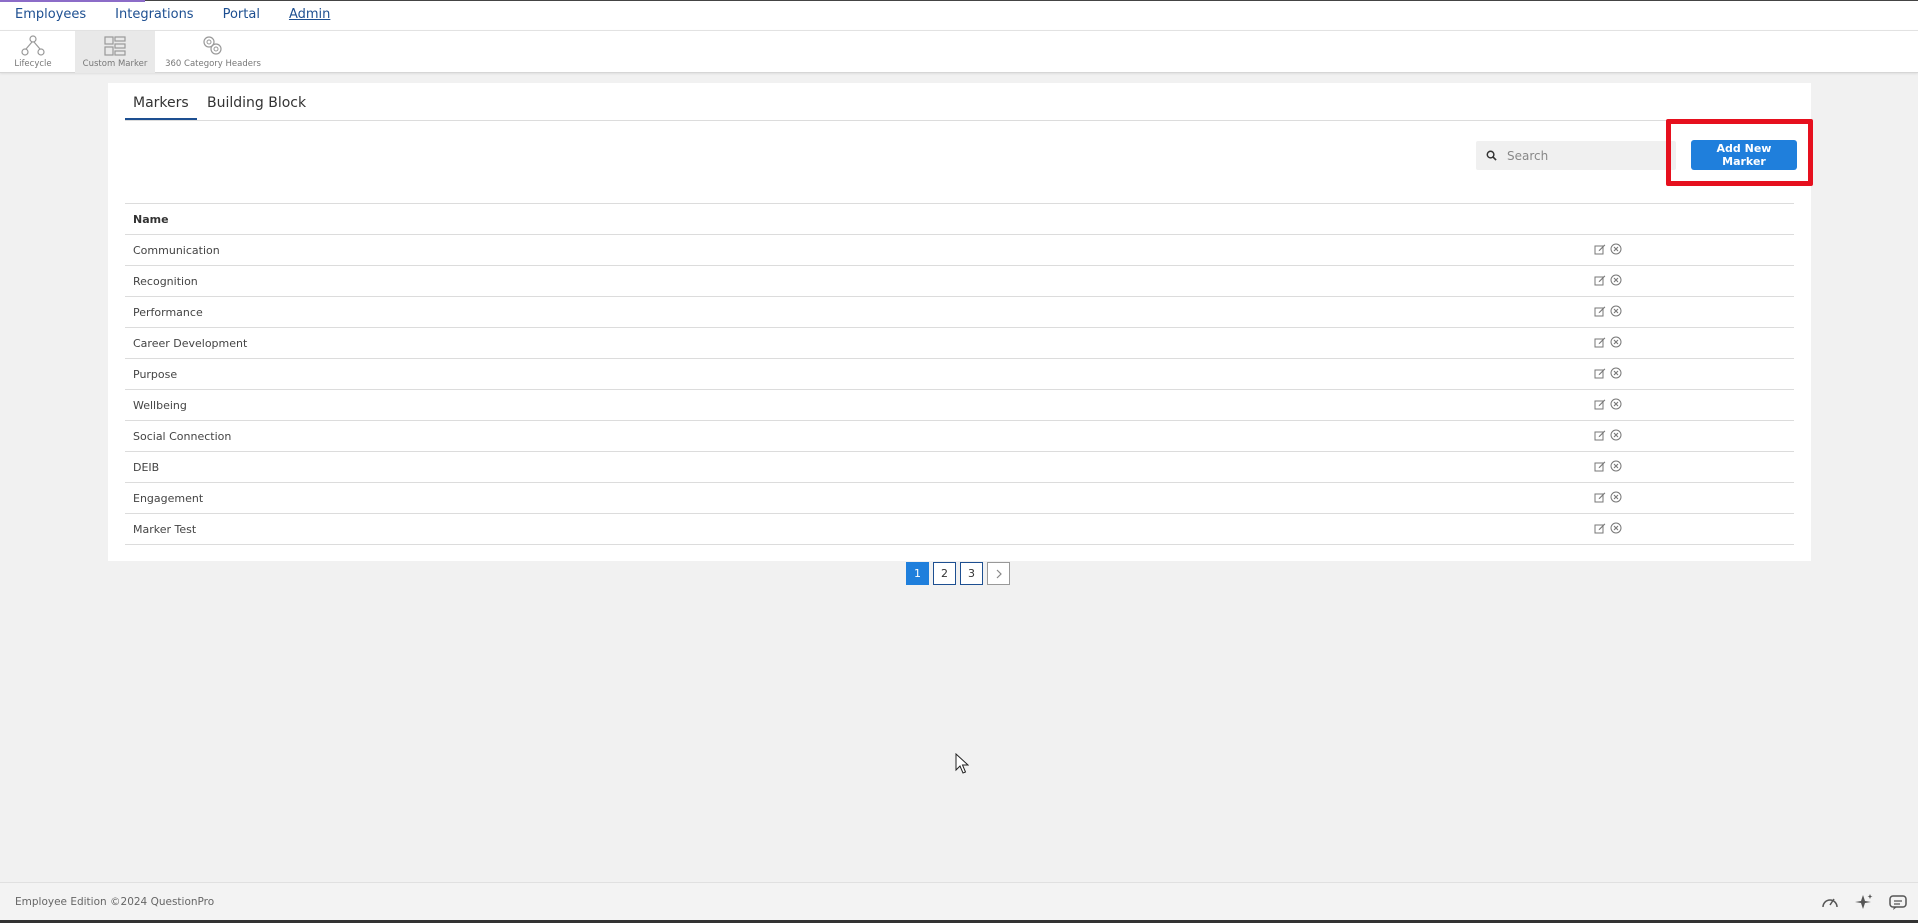  I want to click on search-input, so click(1587, 155).